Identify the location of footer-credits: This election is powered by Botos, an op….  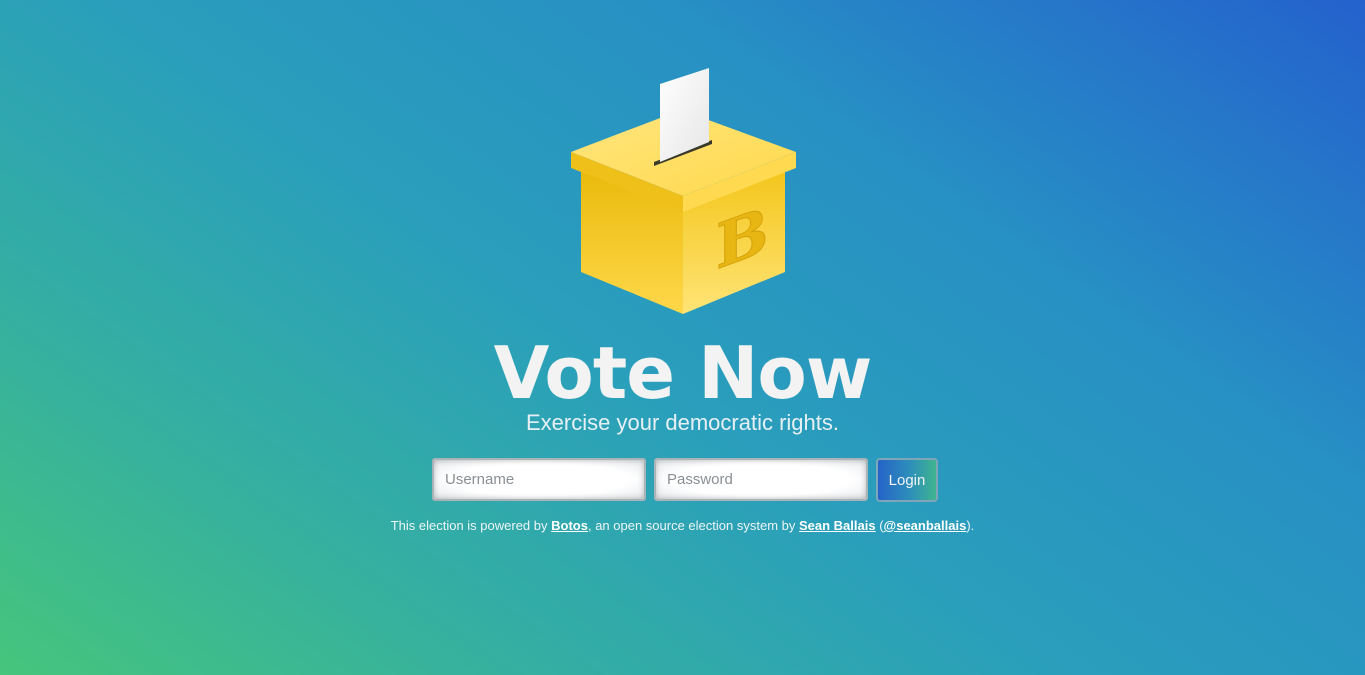
(682, 526).